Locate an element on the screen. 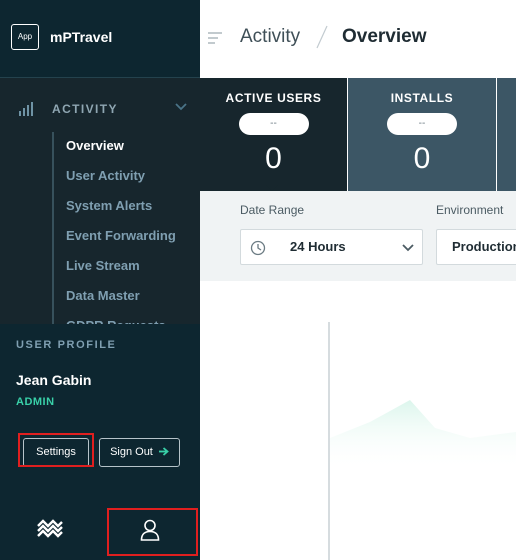 This screenshot has height=560, width=516. metric-tile-partial is located at coordinates (506, 134).